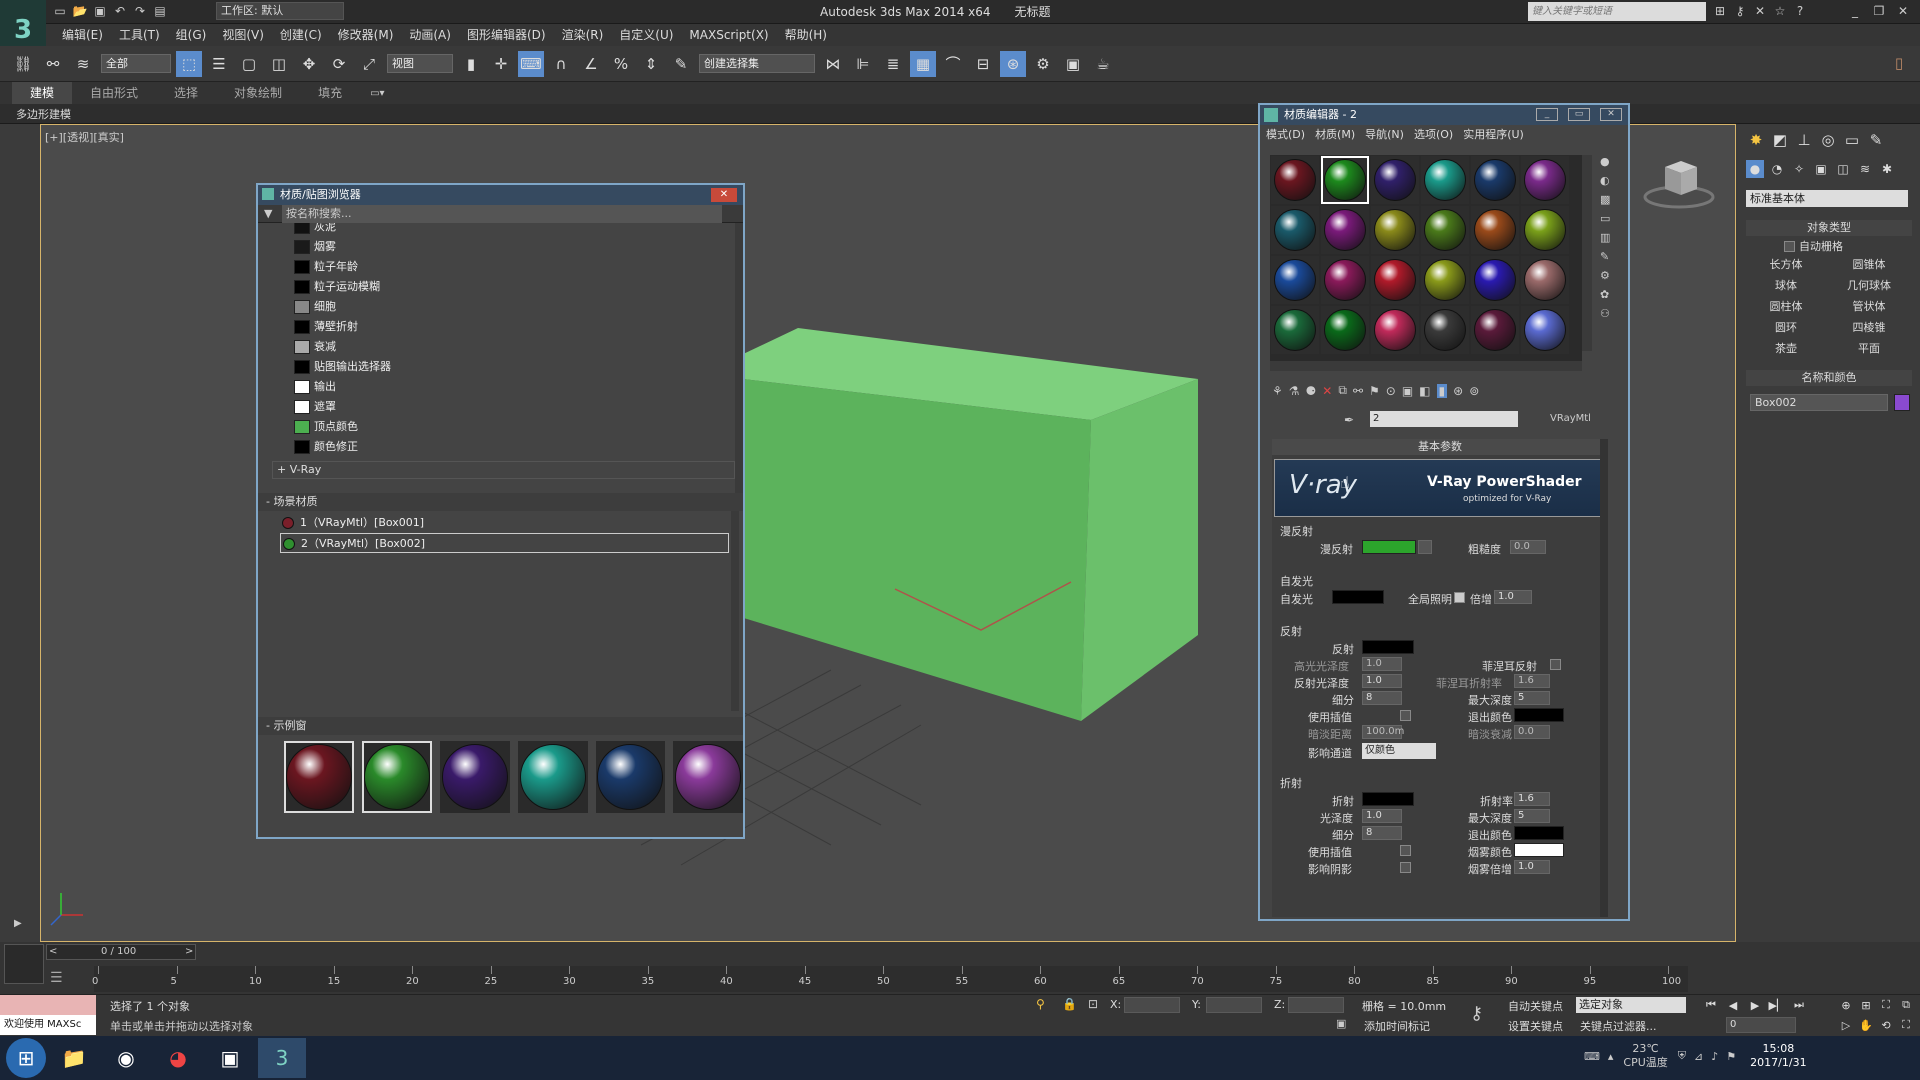 This screenshot has width=1920, height=1080. I want to click on keyboard-tray-icon: ⌨, so click(1592, 1056).